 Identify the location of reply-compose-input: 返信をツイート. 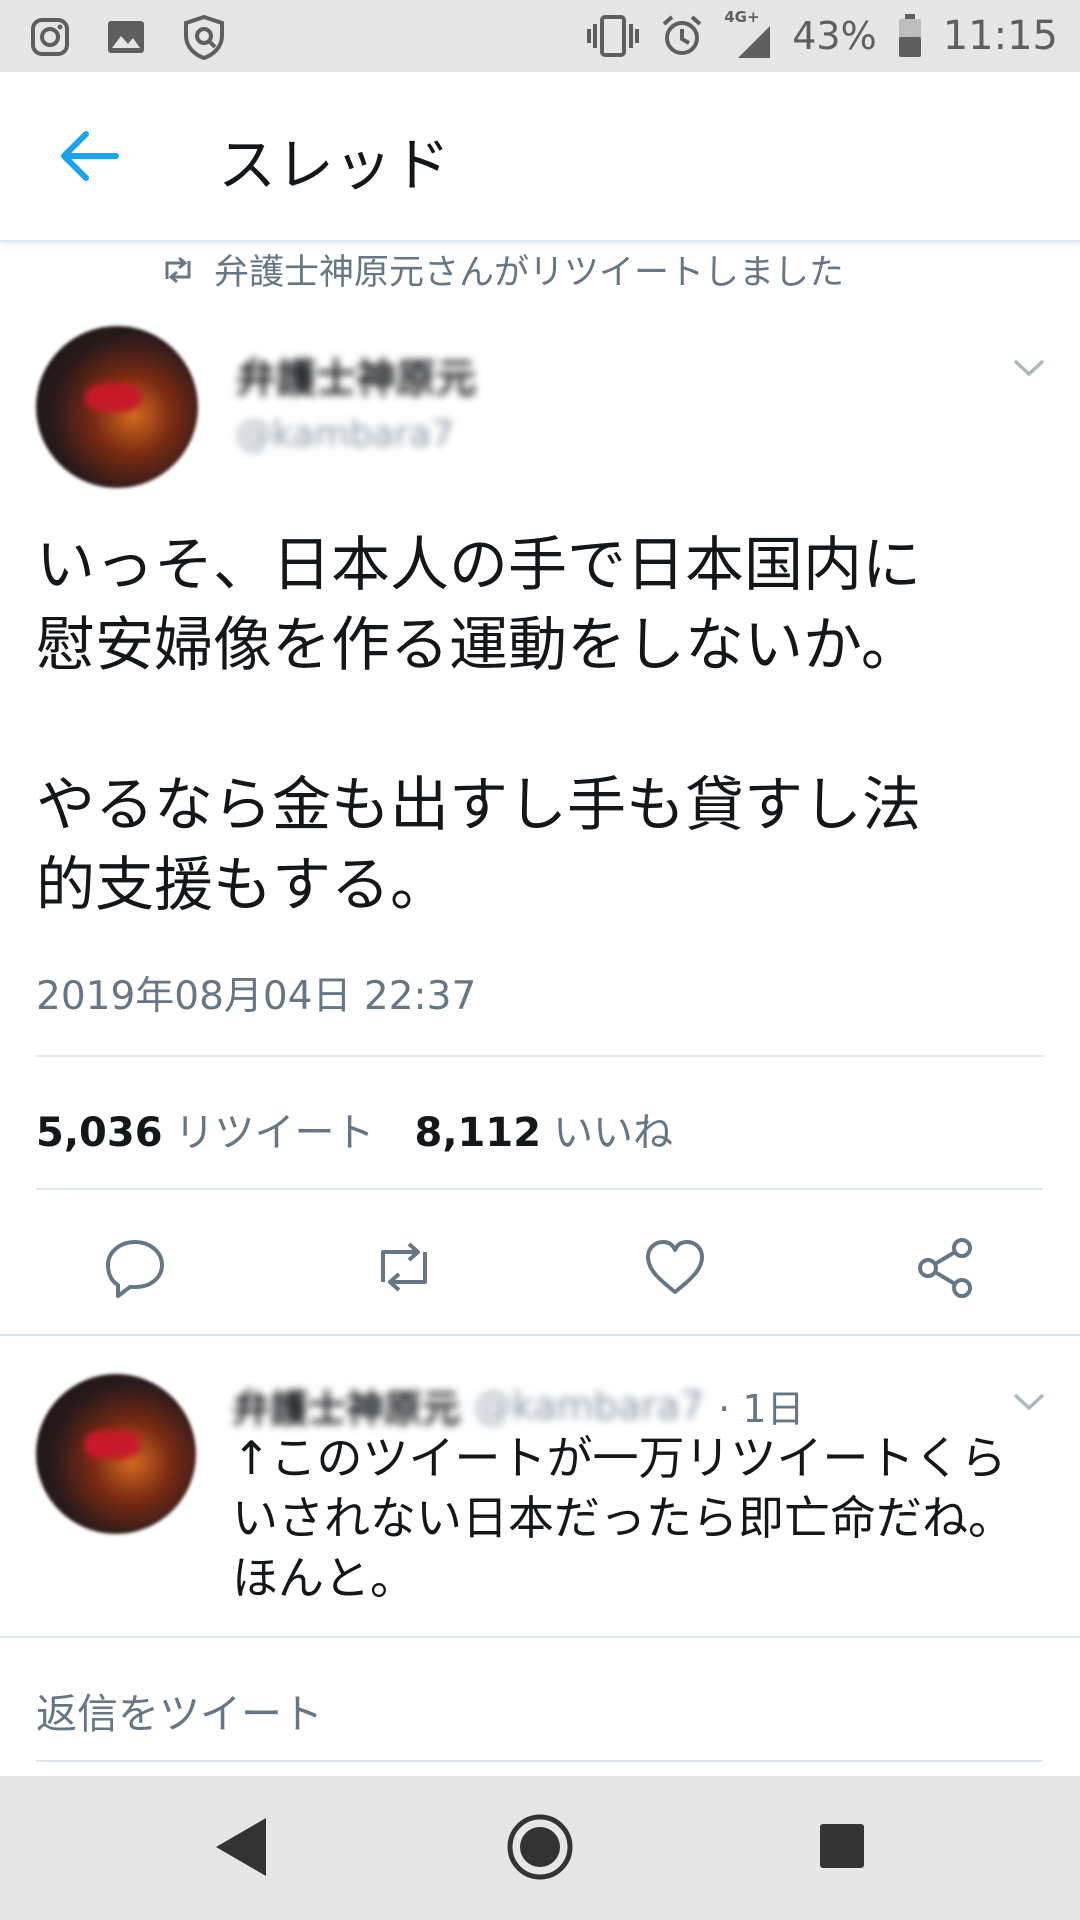
(179, 1710).